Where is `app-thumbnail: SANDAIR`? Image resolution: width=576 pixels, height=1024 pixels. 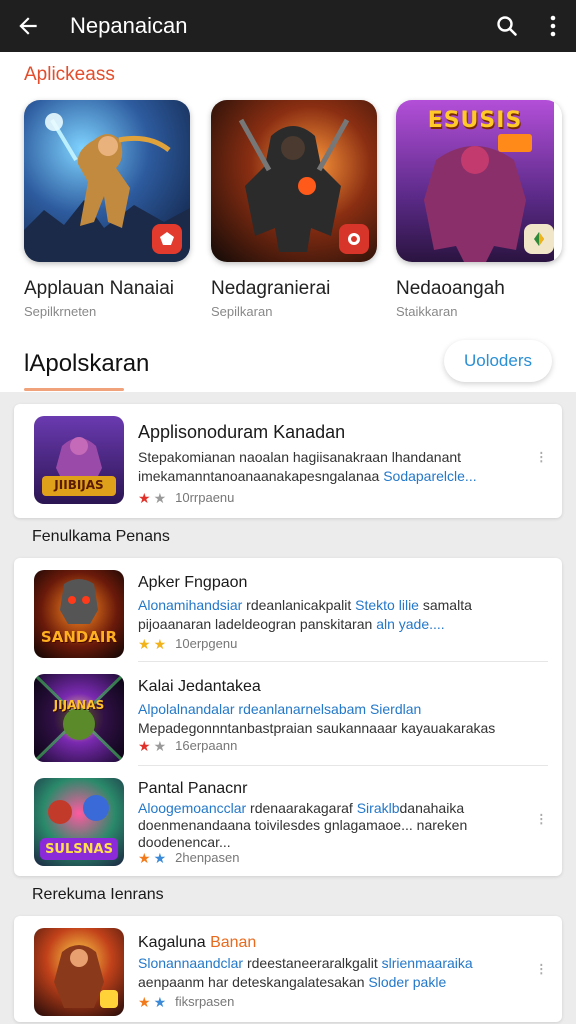
app-thumbnail: SANDAIR is located at coordinates (79, 614).